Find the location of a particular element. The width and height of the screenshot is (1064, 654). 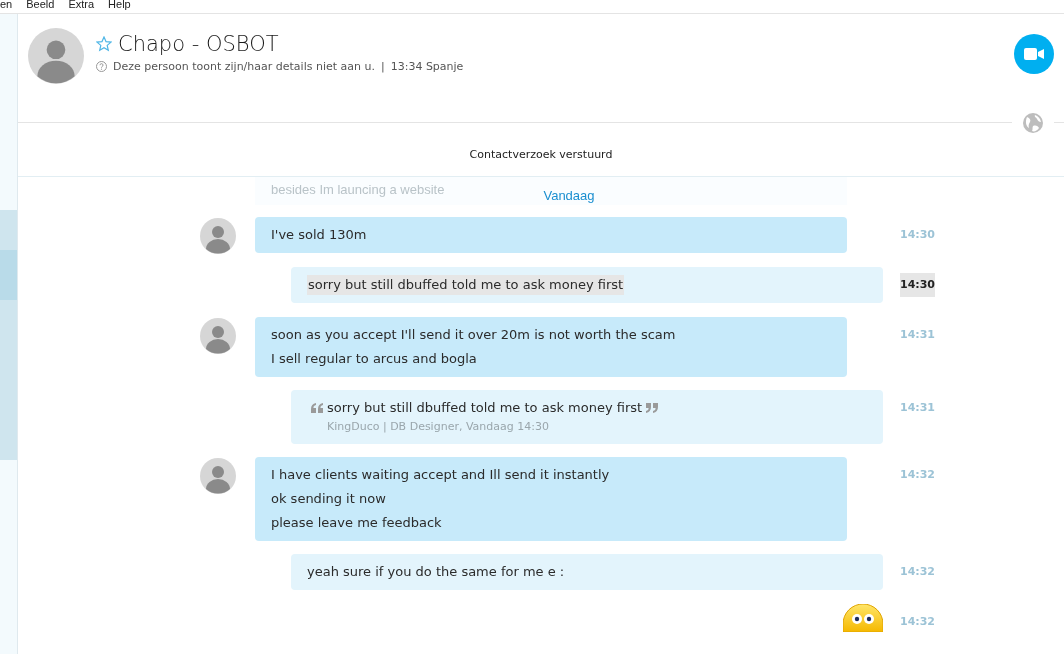

message-text: I have clients waiting accept and Ill send it instantly is located at coordinates (441, 475).